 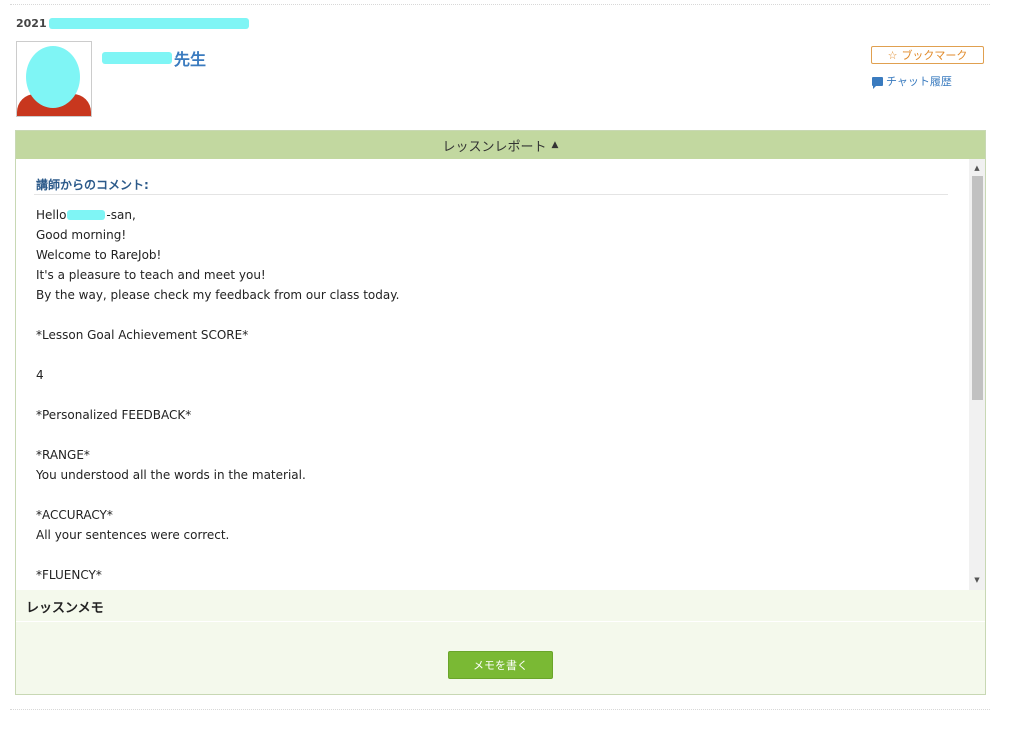 What do you see at coordinates (555, 145) in the screenshot?
I see `caret-up-icon: ▲` at bounding box center [555, 145].